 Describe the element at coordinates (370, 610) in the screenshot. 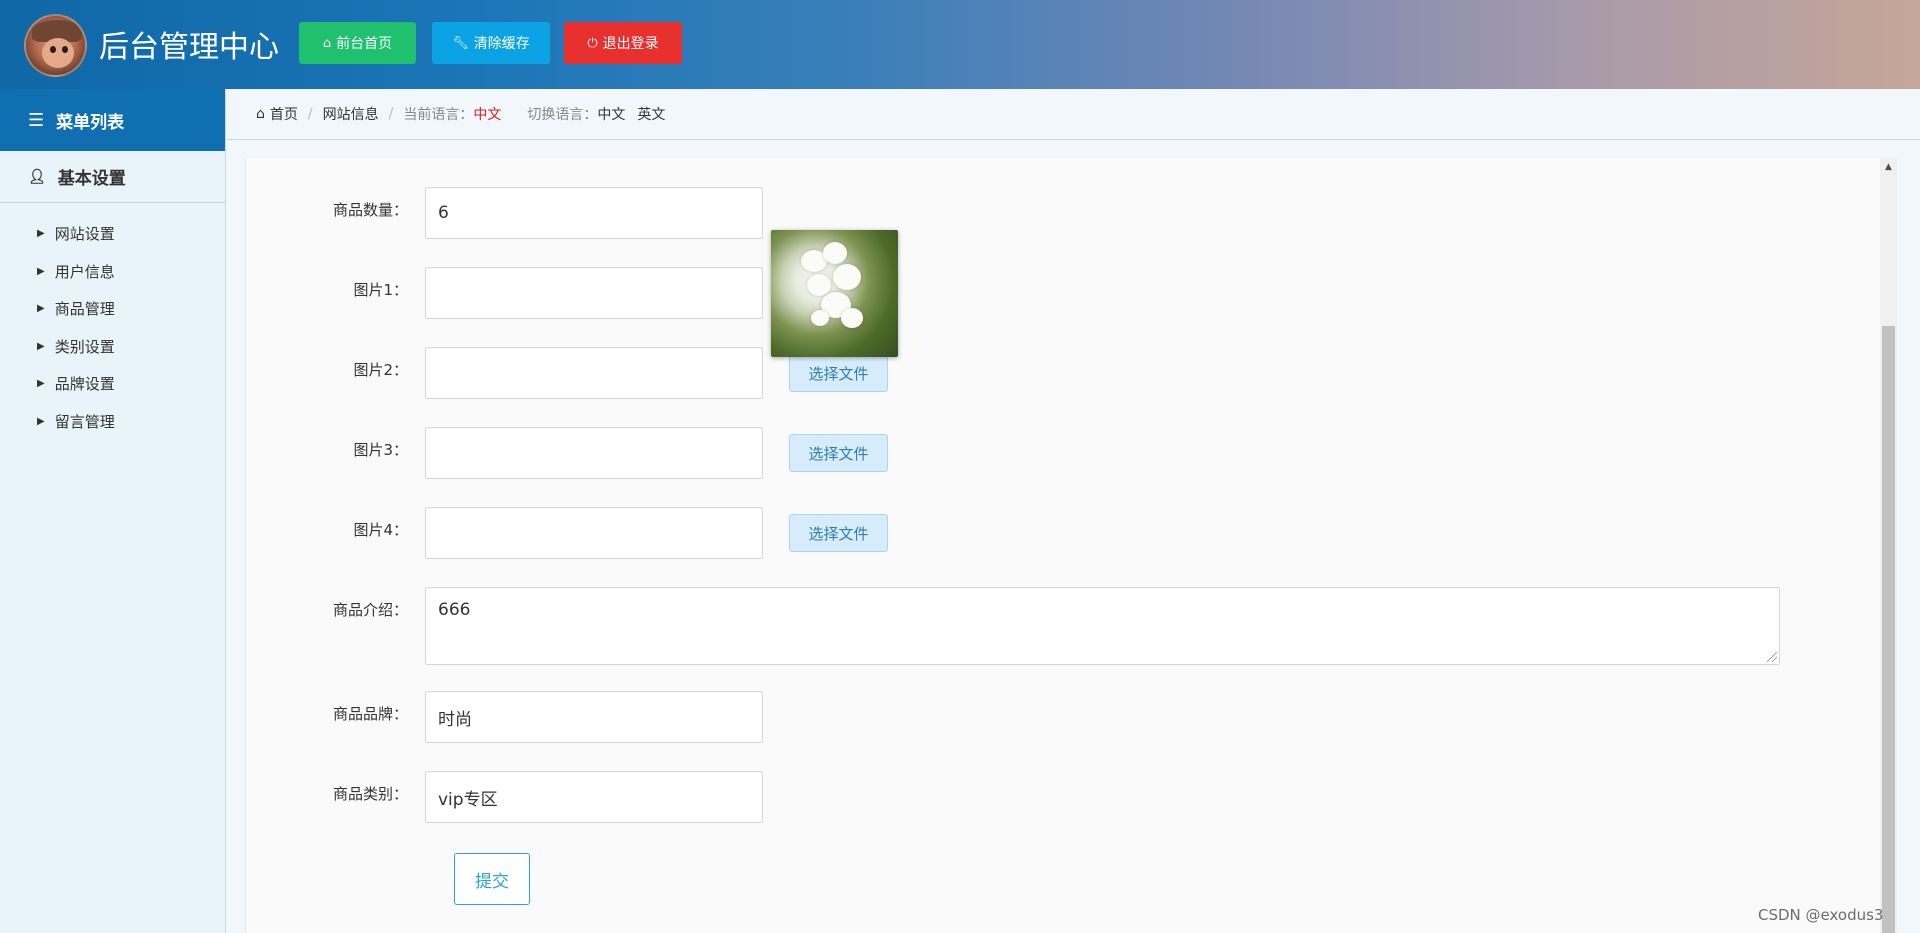

I see `intro-label: 商品介绍：` at that location.